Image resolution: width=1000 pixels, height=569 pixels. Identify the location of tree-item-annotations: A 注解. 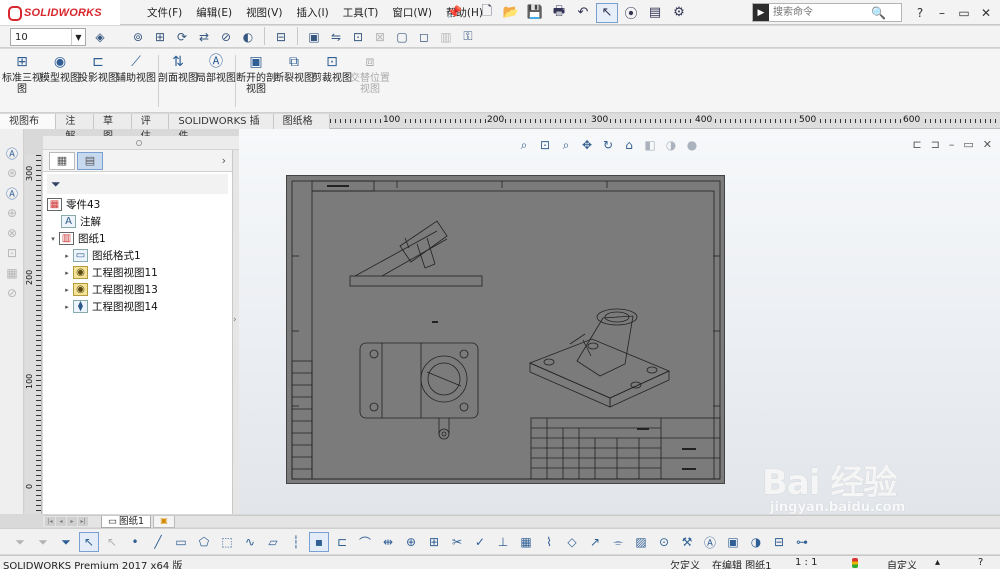
(139, 221).